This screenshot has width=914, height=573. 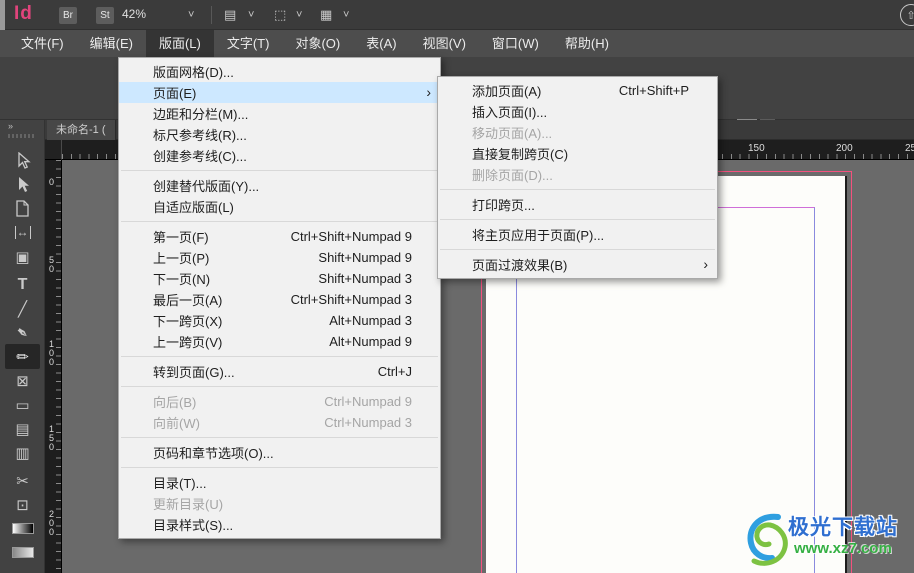 What do you see at coordinates (51, 264) in the screenshot?
I see `v-ruler-label: 50` at bounding box center [51, 264].